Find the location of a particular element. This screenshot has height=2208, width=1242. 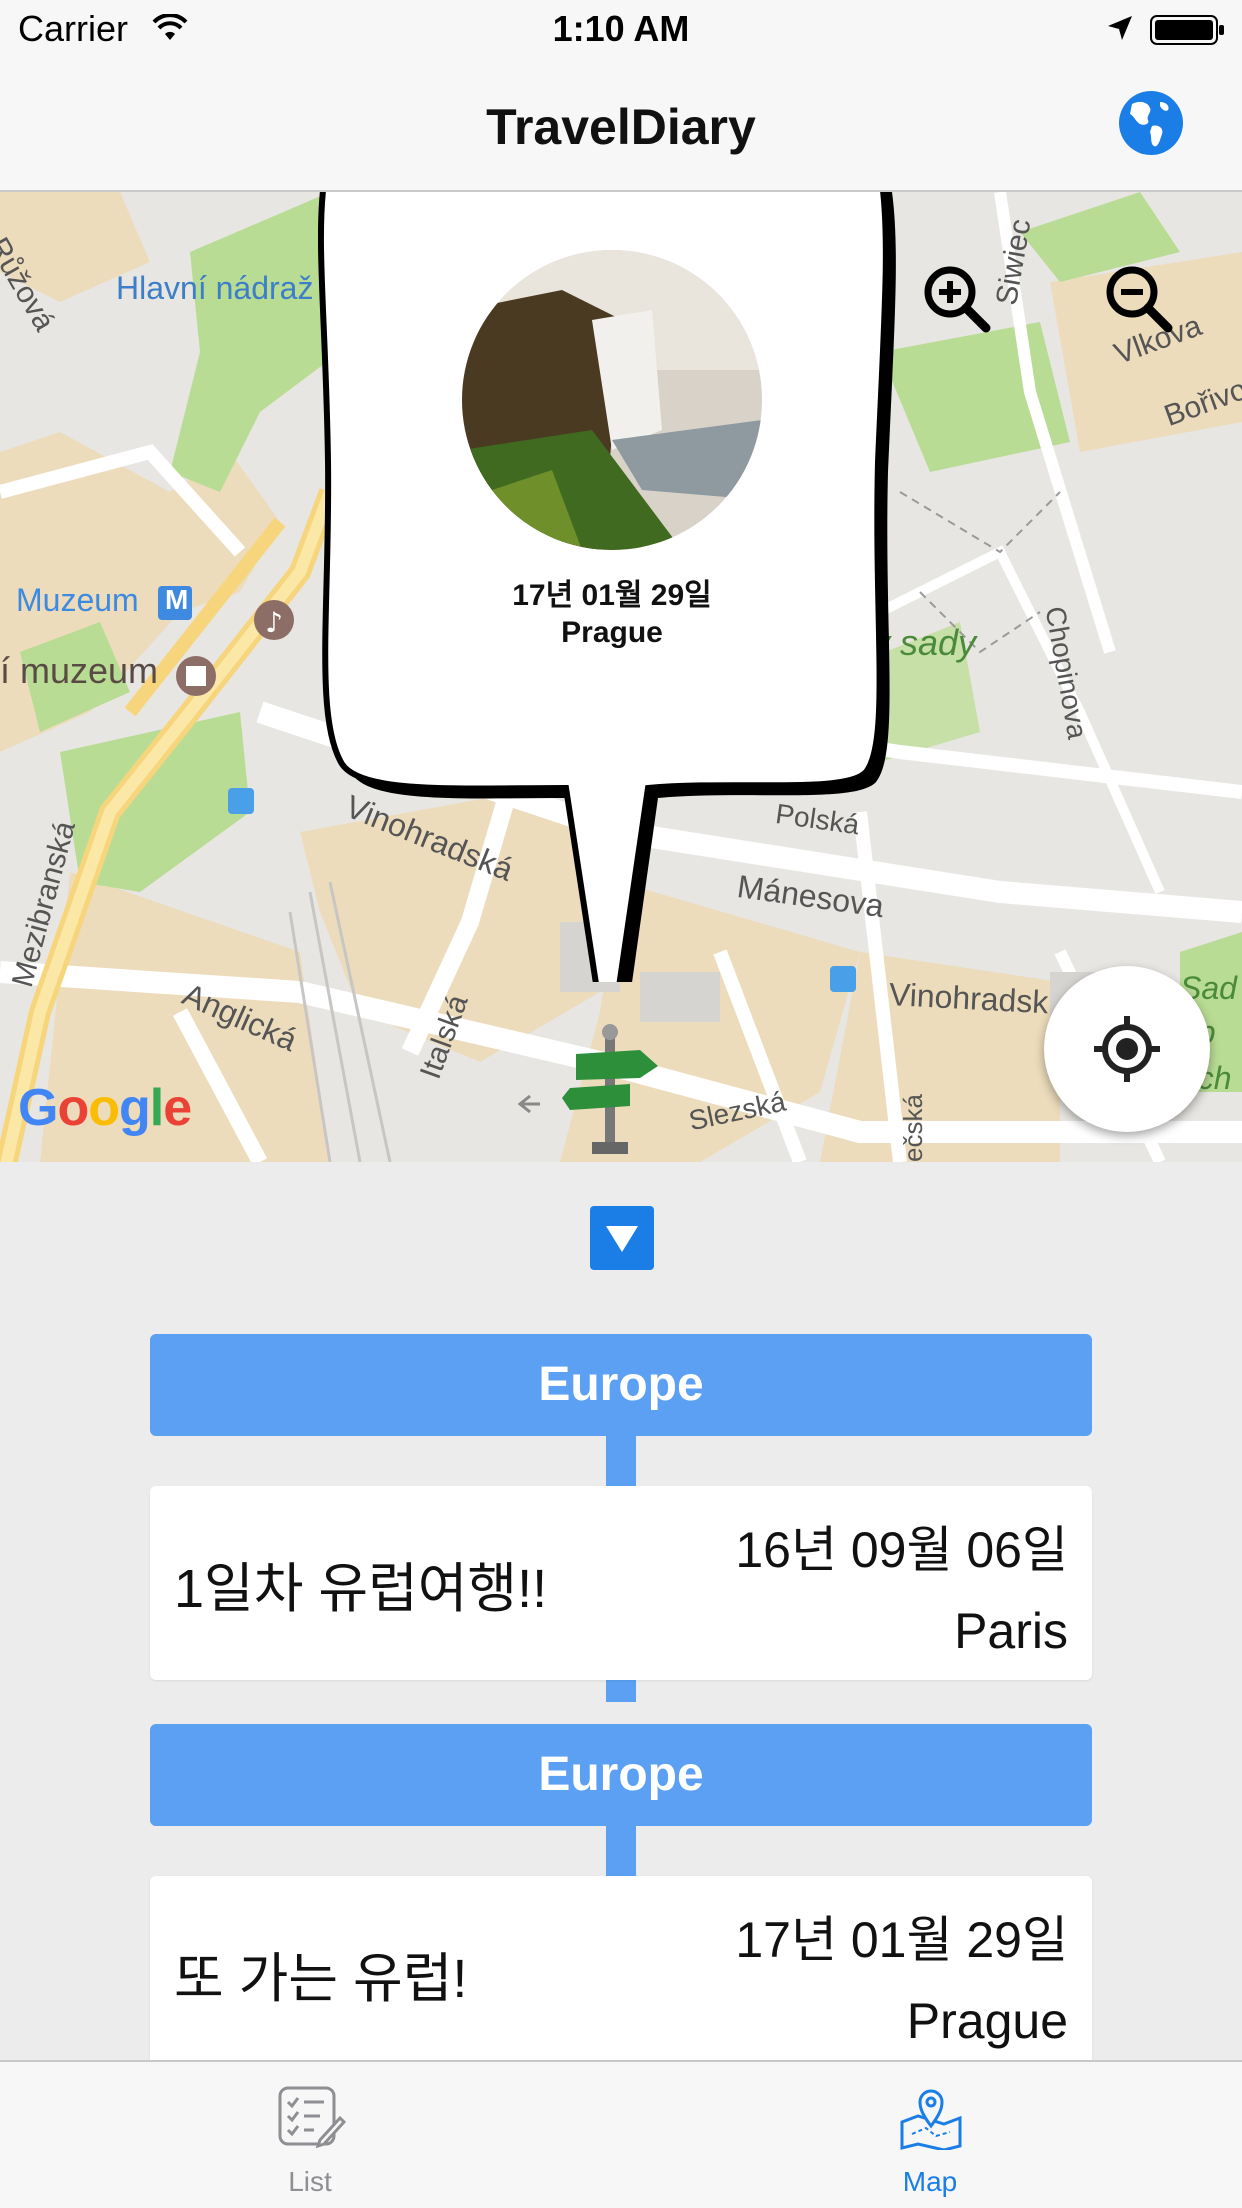

trip-title: 1일차 유럽여행!! is located at coordinates (361, 1589).